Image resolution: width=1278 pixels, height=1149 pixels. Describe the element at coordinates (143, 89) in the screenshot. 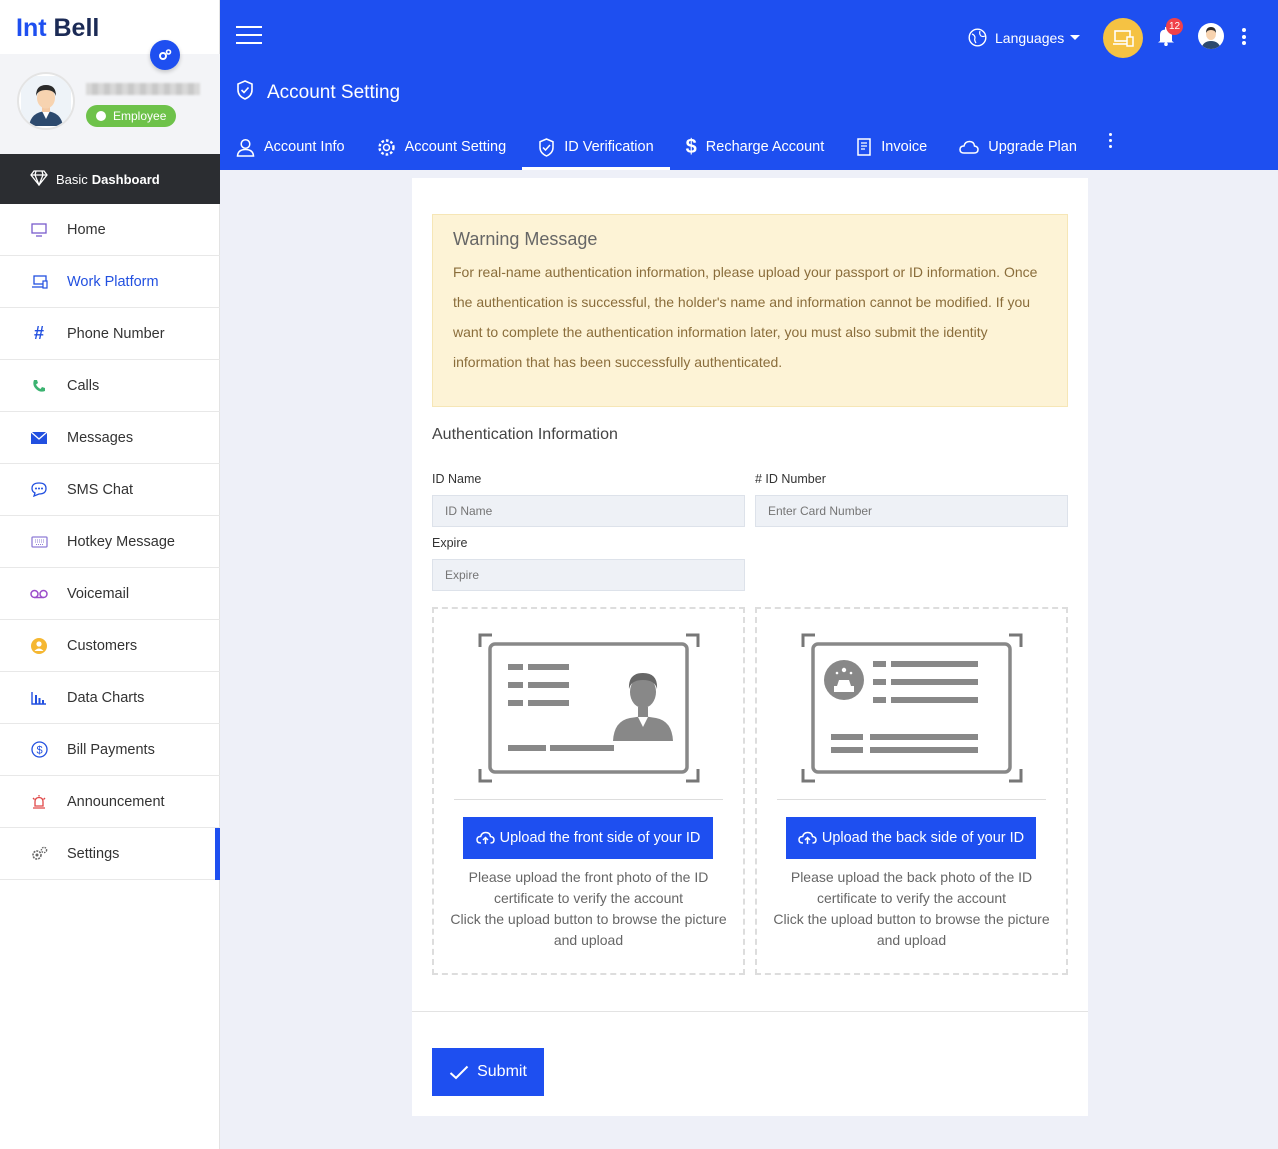

I see `user-name-redacted` at that location.